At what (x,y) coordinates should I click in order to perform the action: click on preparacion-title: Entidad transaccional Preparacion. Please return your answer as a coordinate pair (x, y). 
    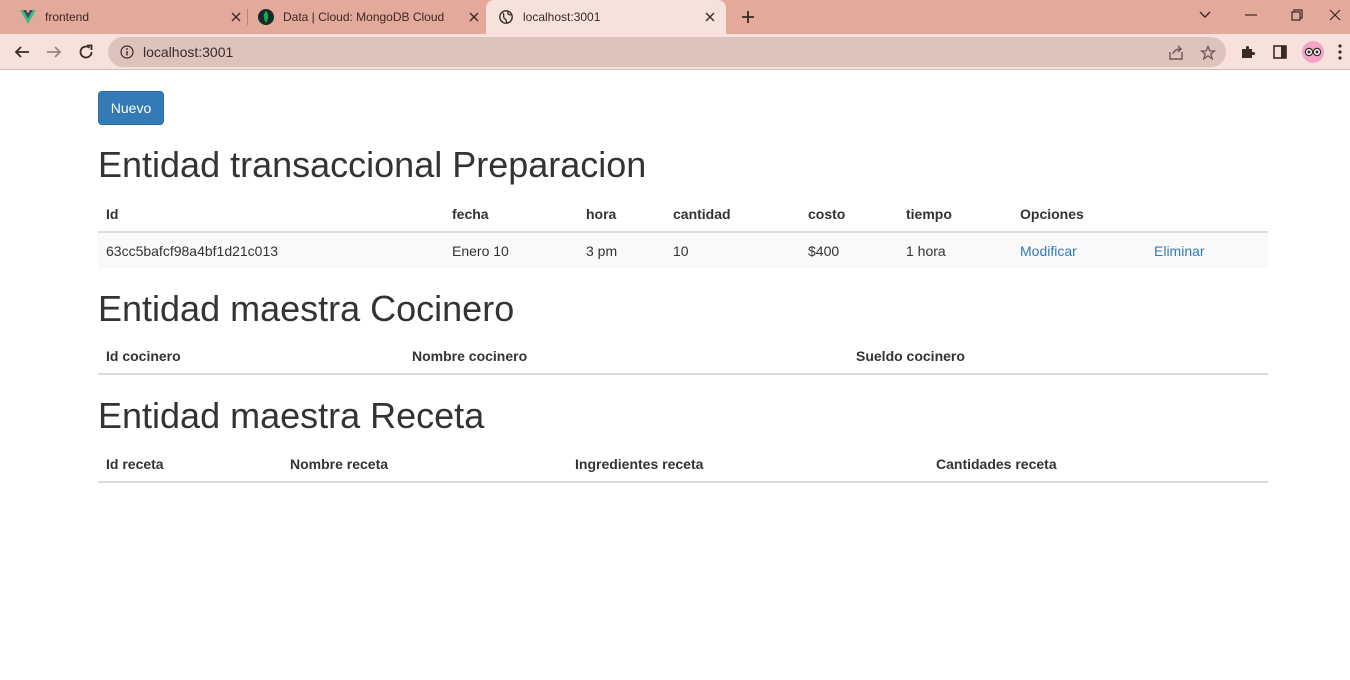
    Looking at the image, I should click on (372, 164).